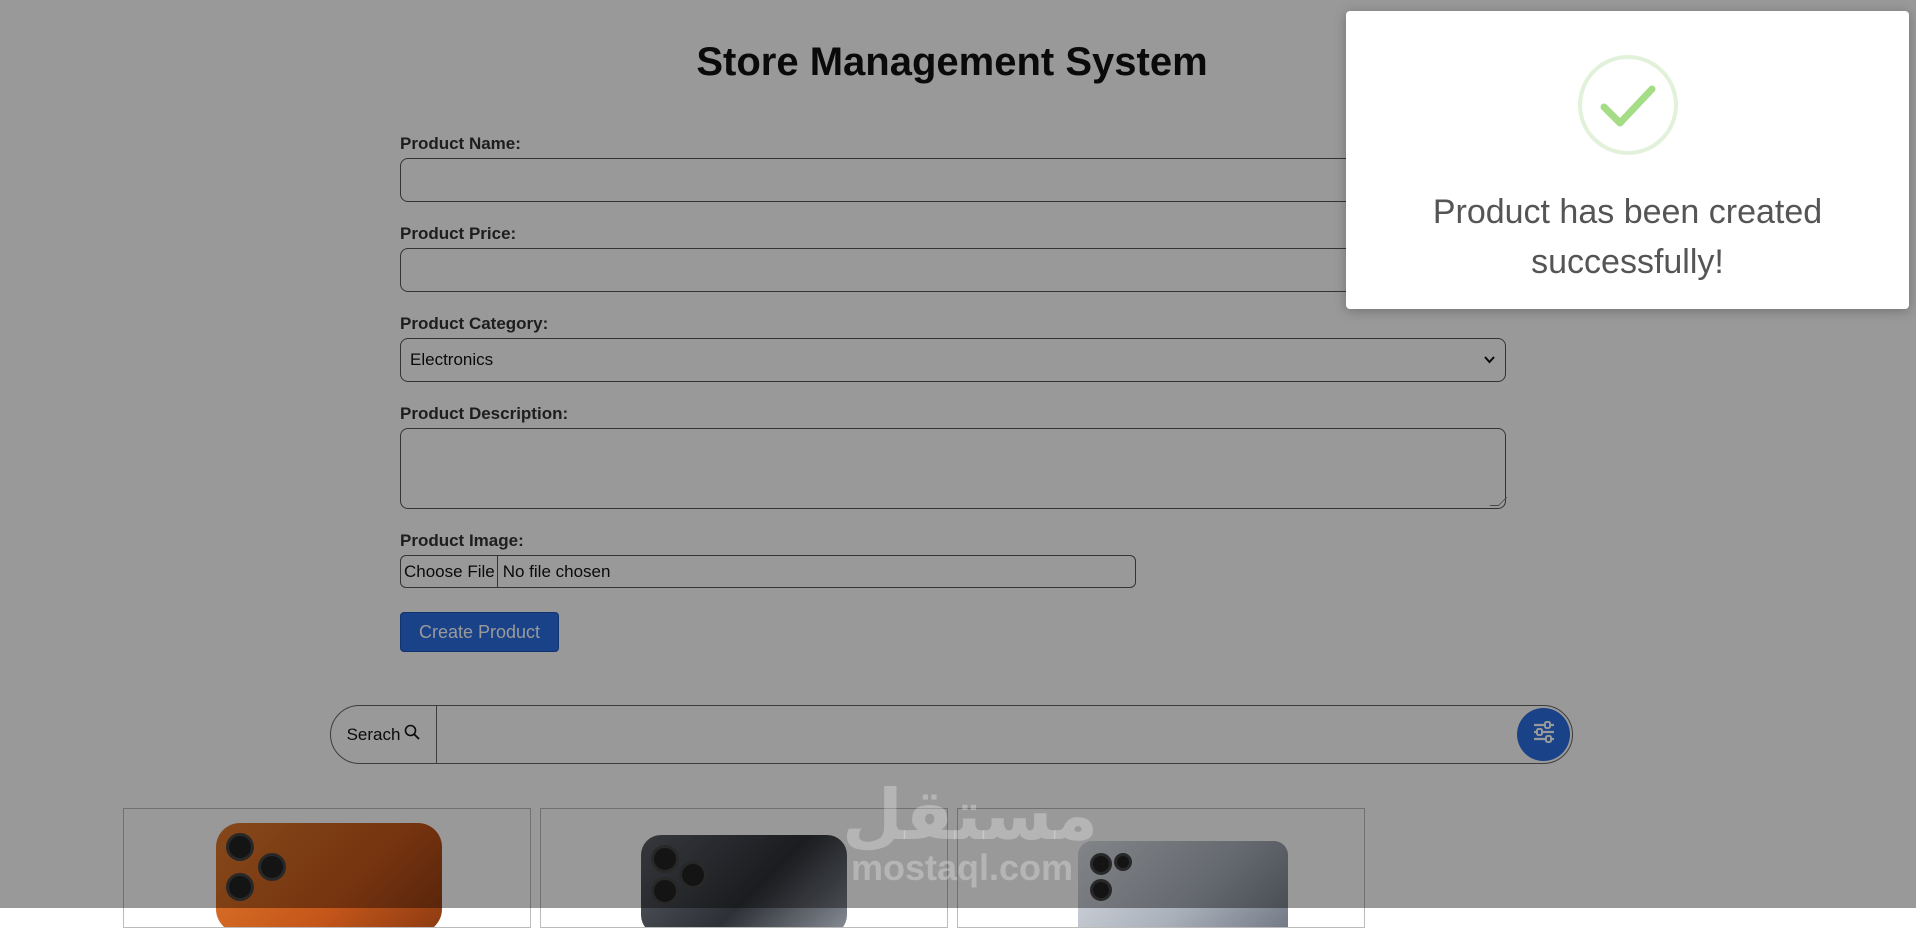  Describe the element at coordinates (970, 832) in the screenshot. I see `watermark: مستقل mostaql.com` at that location.